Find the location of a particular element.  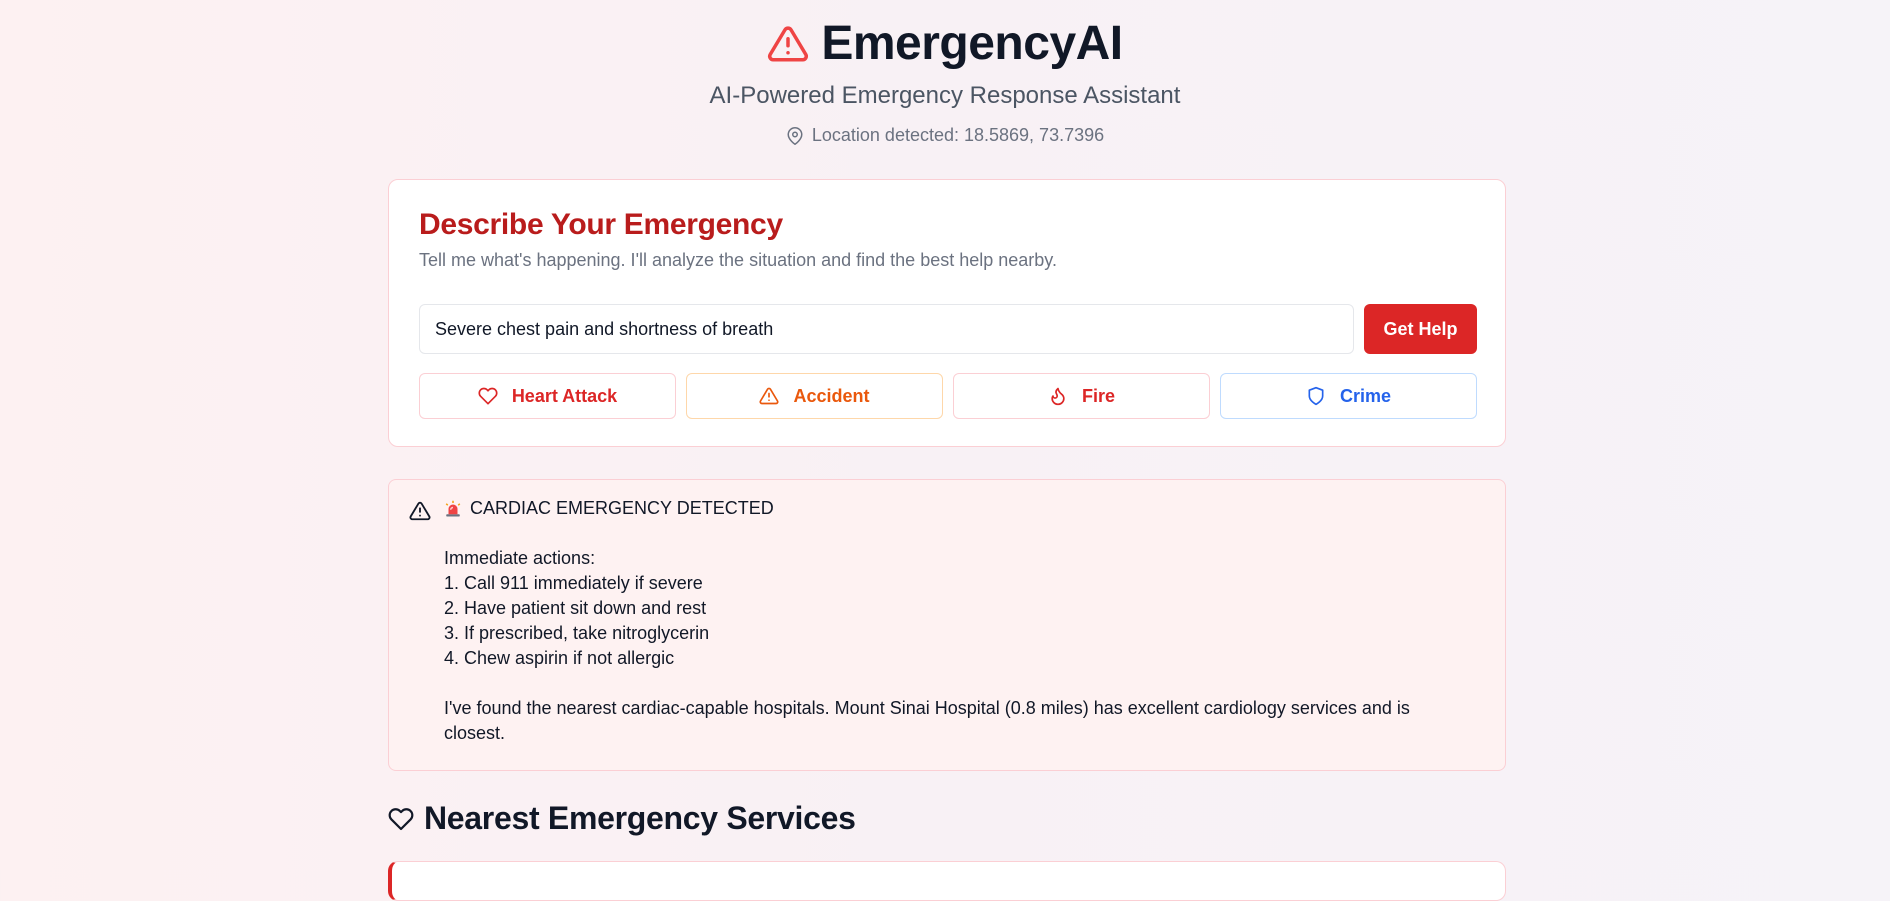

heart-attack-label: Heart Attack is located at coordinates (564, 395).